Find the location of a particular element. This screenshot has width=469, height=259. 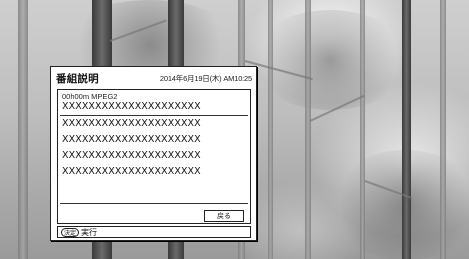

enter-key-icon: 決定 is located at coordinates (70, 232).